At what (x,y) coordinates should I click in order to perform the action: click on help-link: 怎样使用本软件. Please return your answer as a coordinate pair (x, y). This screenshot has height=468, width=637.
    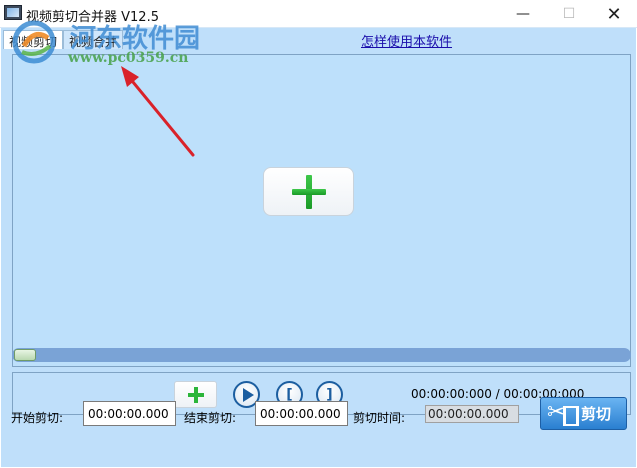
    Looking at the image, I should click on (406, 40).